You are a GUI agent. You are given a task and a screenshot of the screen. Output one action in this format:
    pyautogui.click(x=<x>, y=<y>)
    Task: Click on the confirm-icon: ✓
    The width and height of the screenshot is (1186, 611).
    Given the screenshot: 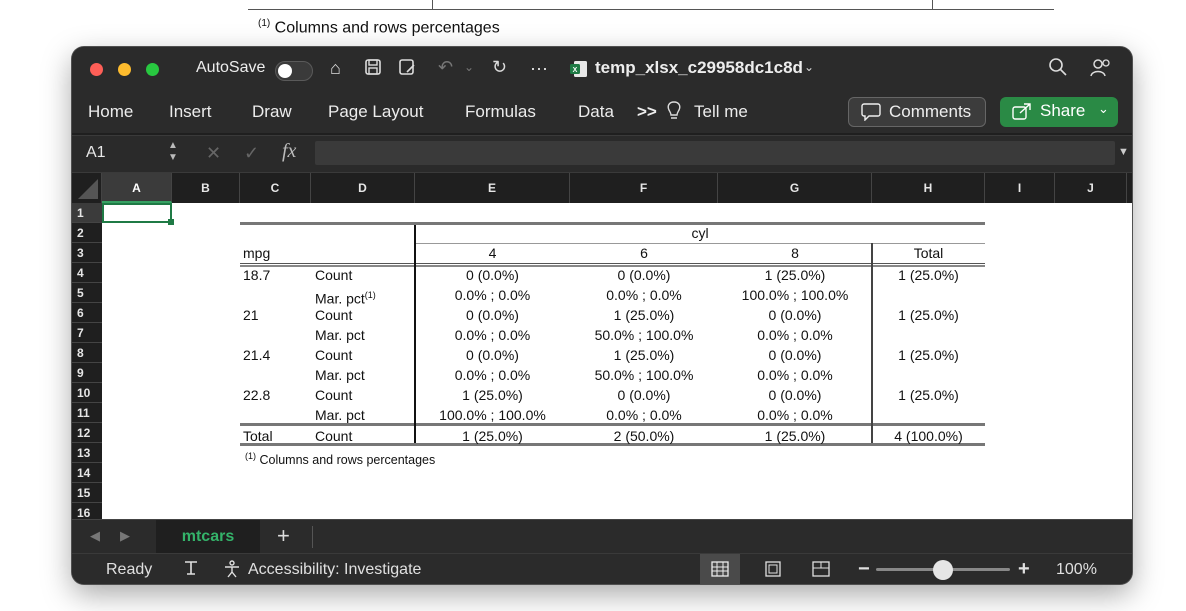 What is the action you would take?
    pyautogui.click(x=251, y=153)
    